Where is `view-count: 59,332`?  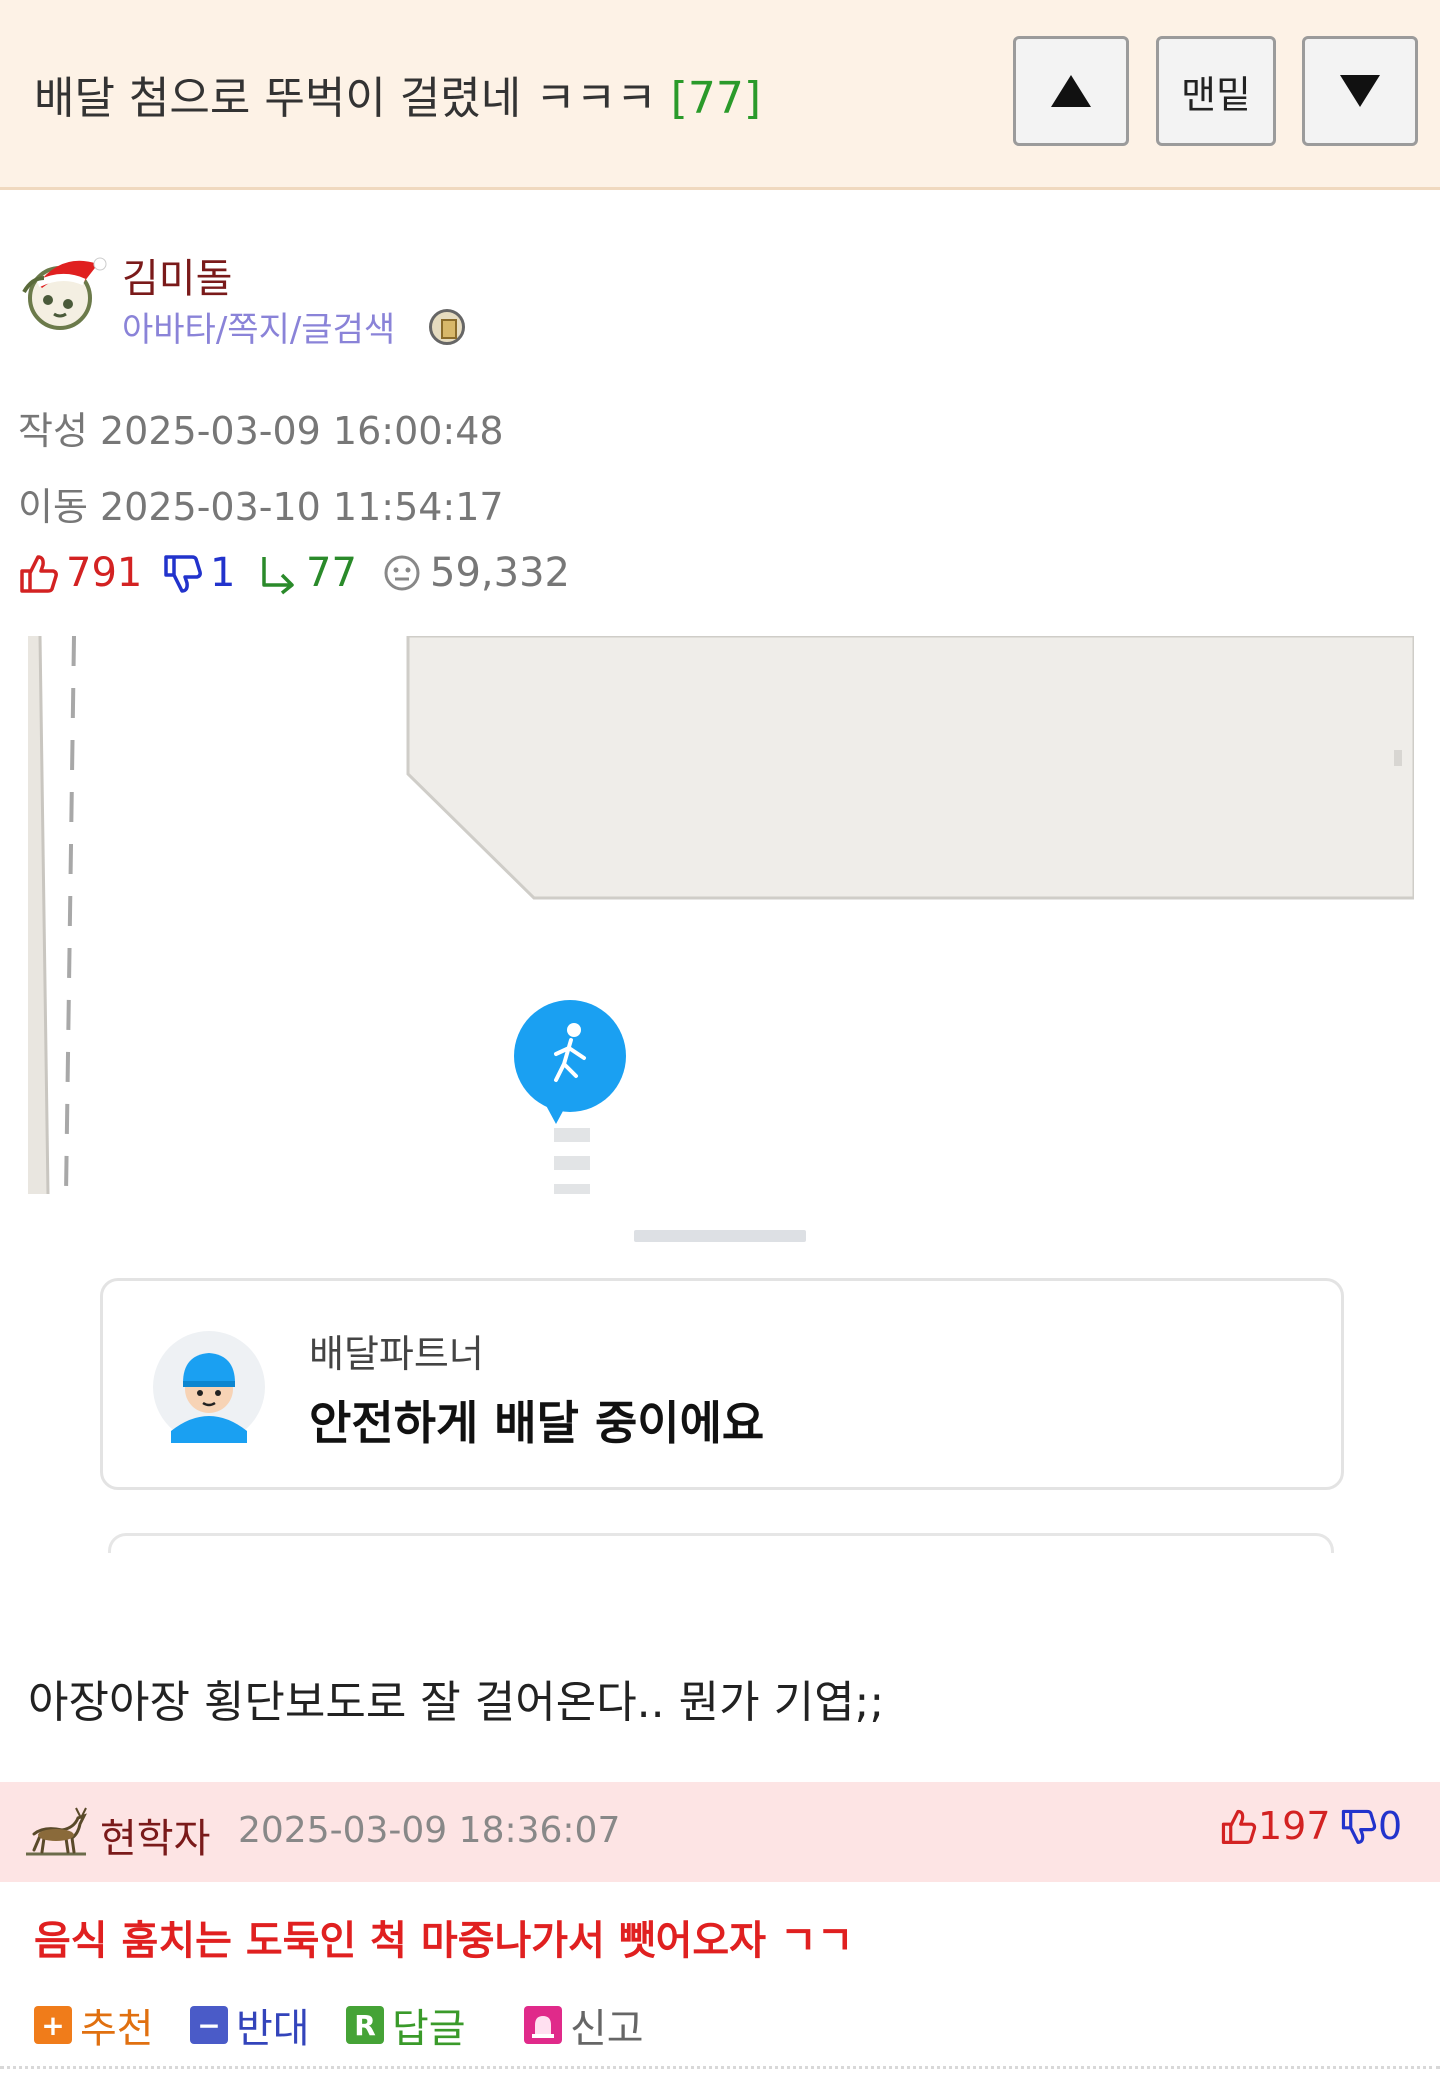
view-count: 59,332 is located at coordinates (500, 573).